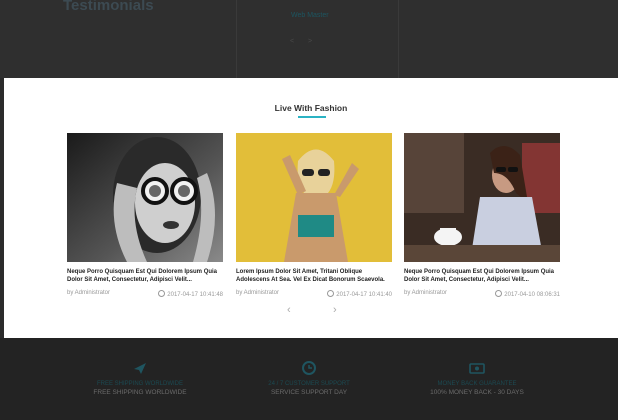 The width and height of the screenshot is (618, 420). Describe the element at coordinates (311, 108) in the screenshot. I see `modal-title: Live With Fashion` at that location.